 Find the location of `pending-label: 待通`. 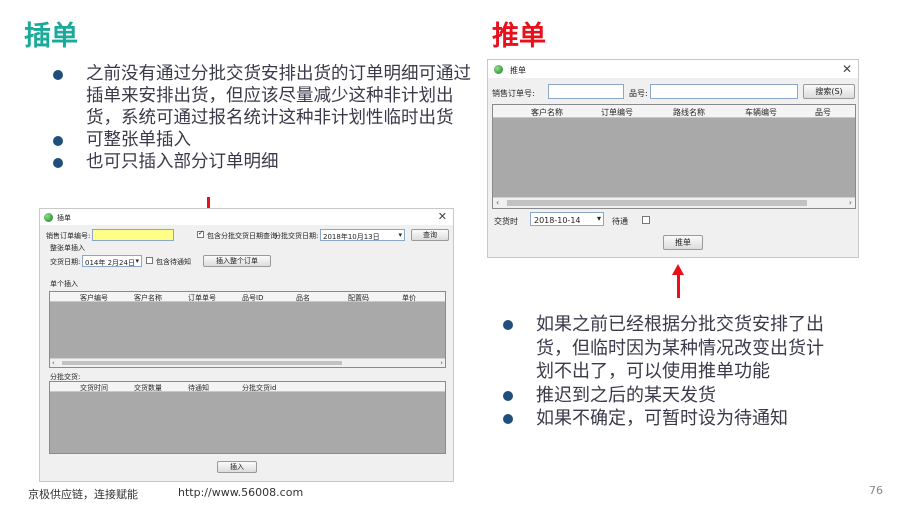

pending-label: 待通 is located at coordinates (620, 221).